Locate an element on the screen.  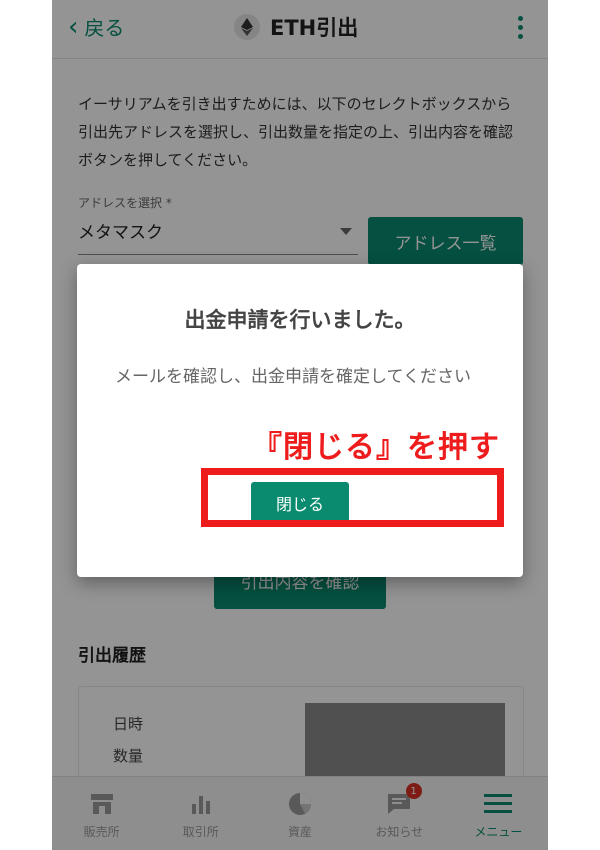
annotation-highlight-box is located at coordinates (352, 497).